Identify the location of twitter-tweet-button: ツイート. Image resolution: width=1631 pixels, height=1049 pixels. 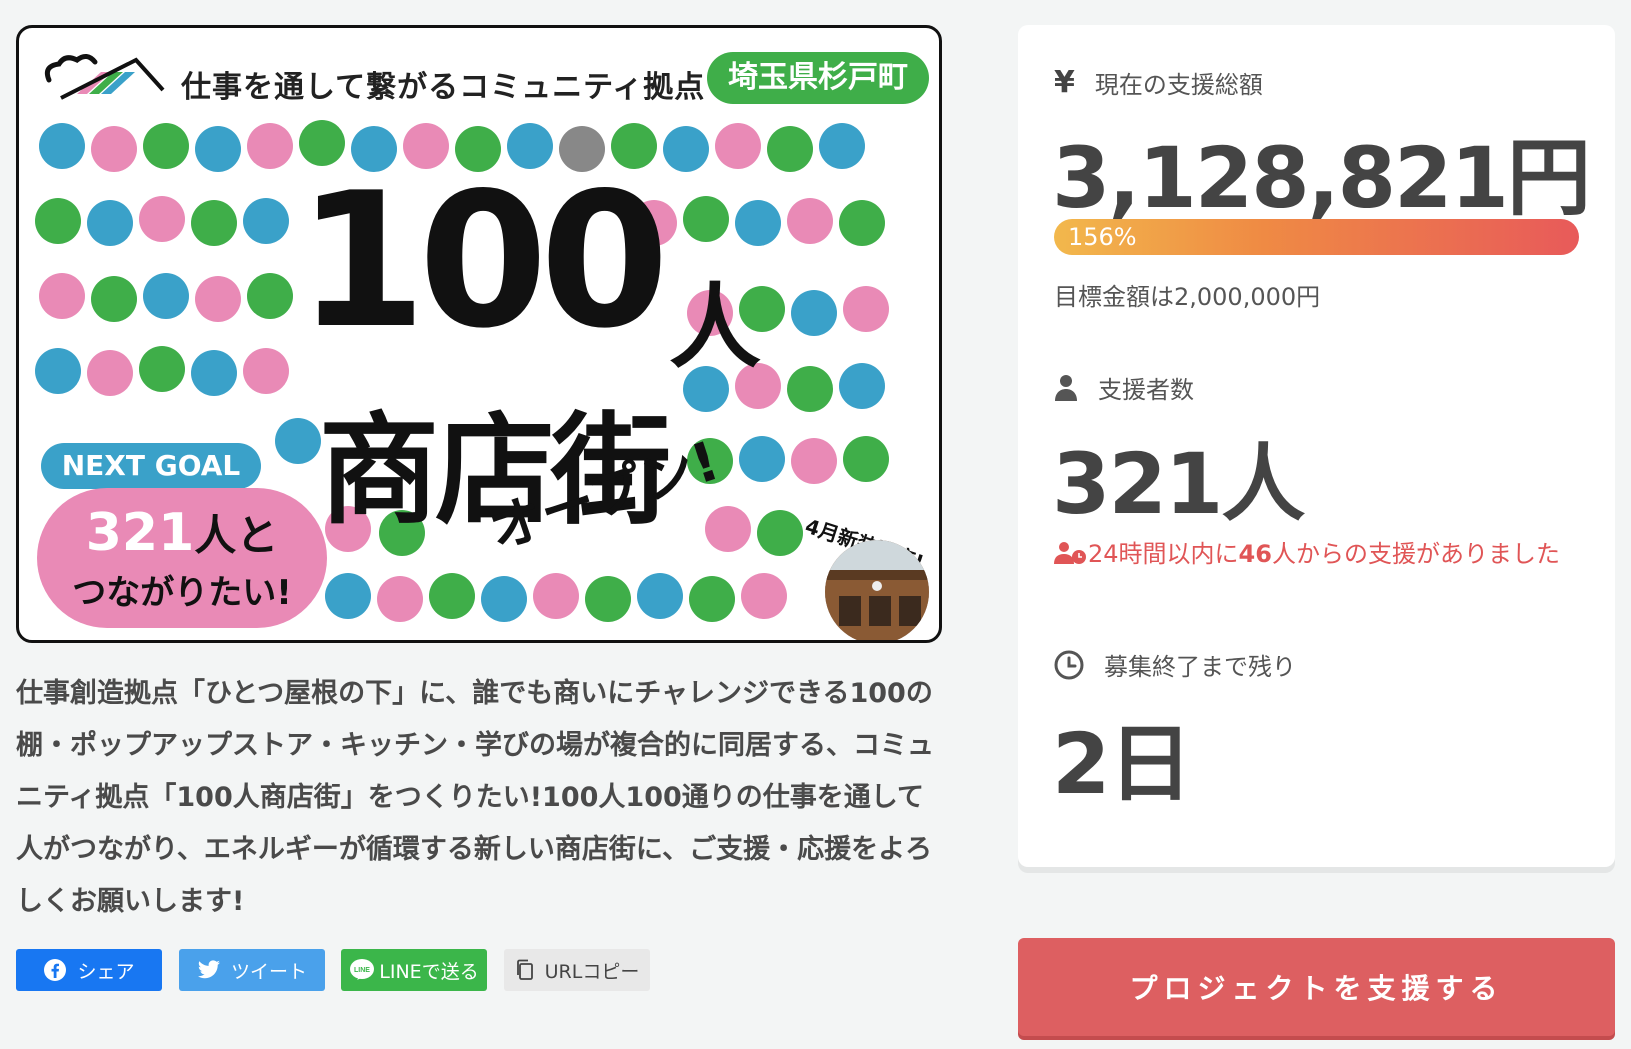
(252, 970).